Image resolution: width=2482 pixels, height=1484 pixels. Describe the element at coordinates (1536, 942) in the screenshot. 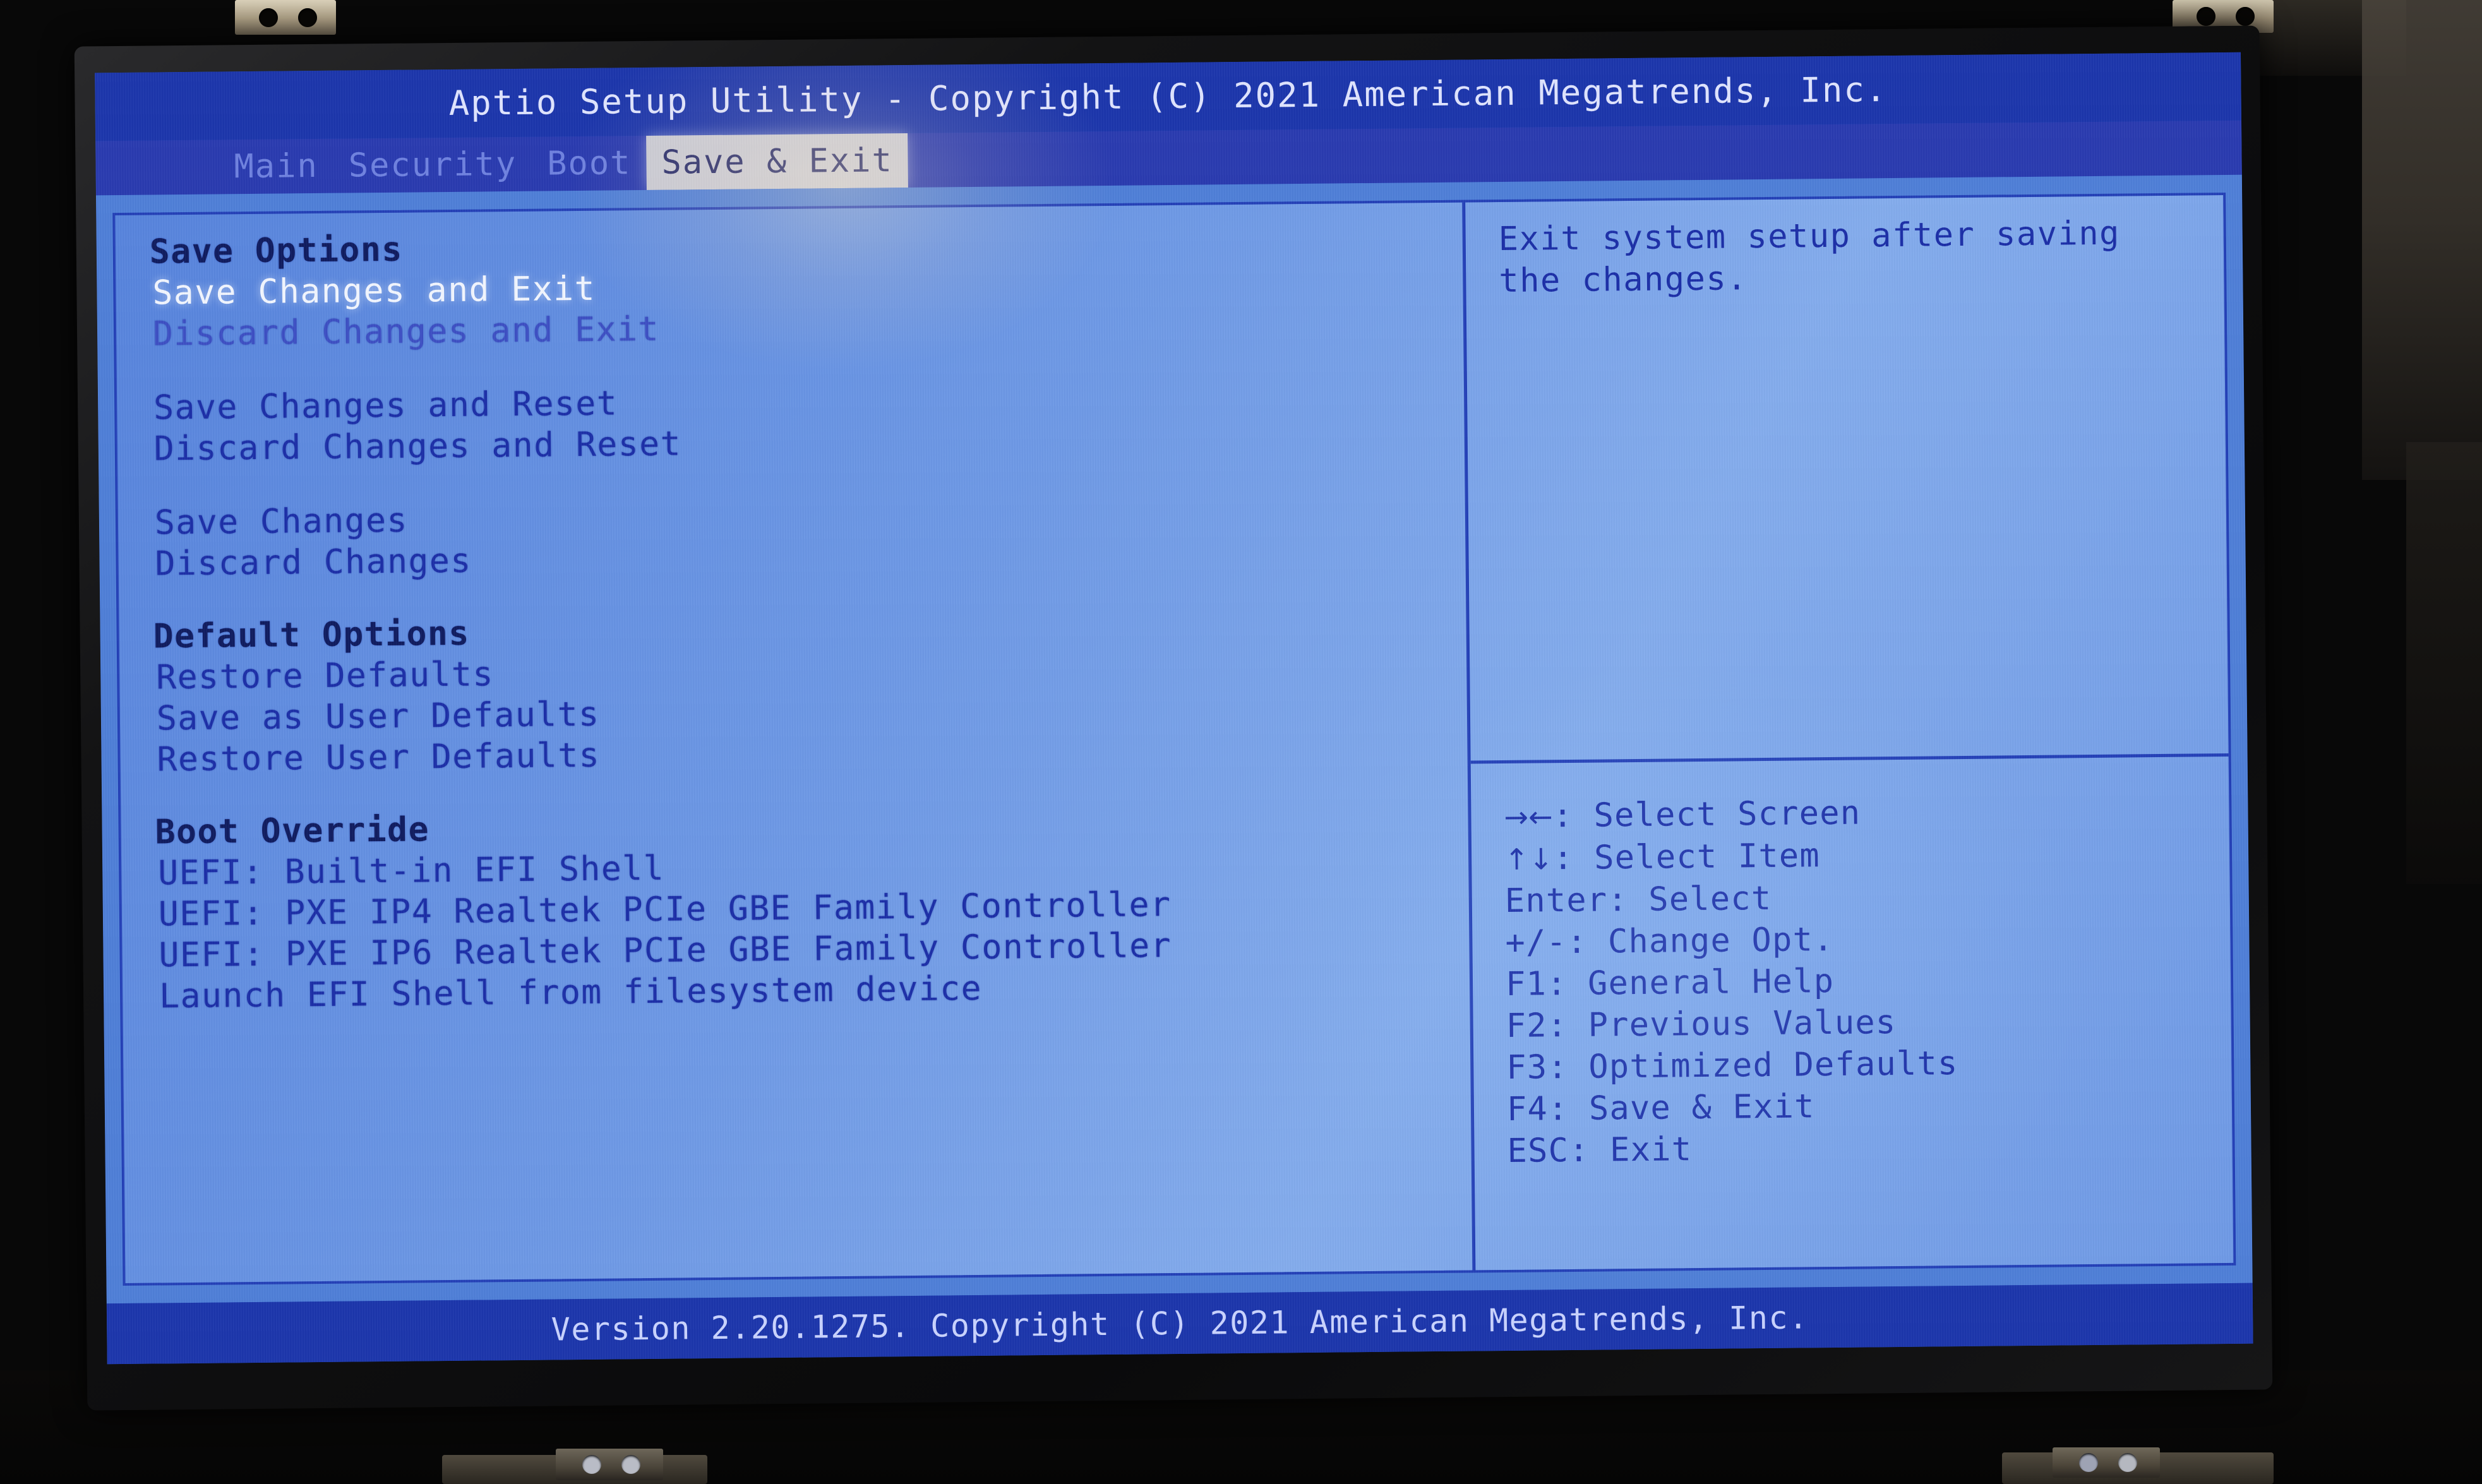

I see `key-plus-minus: +/-` at that location.